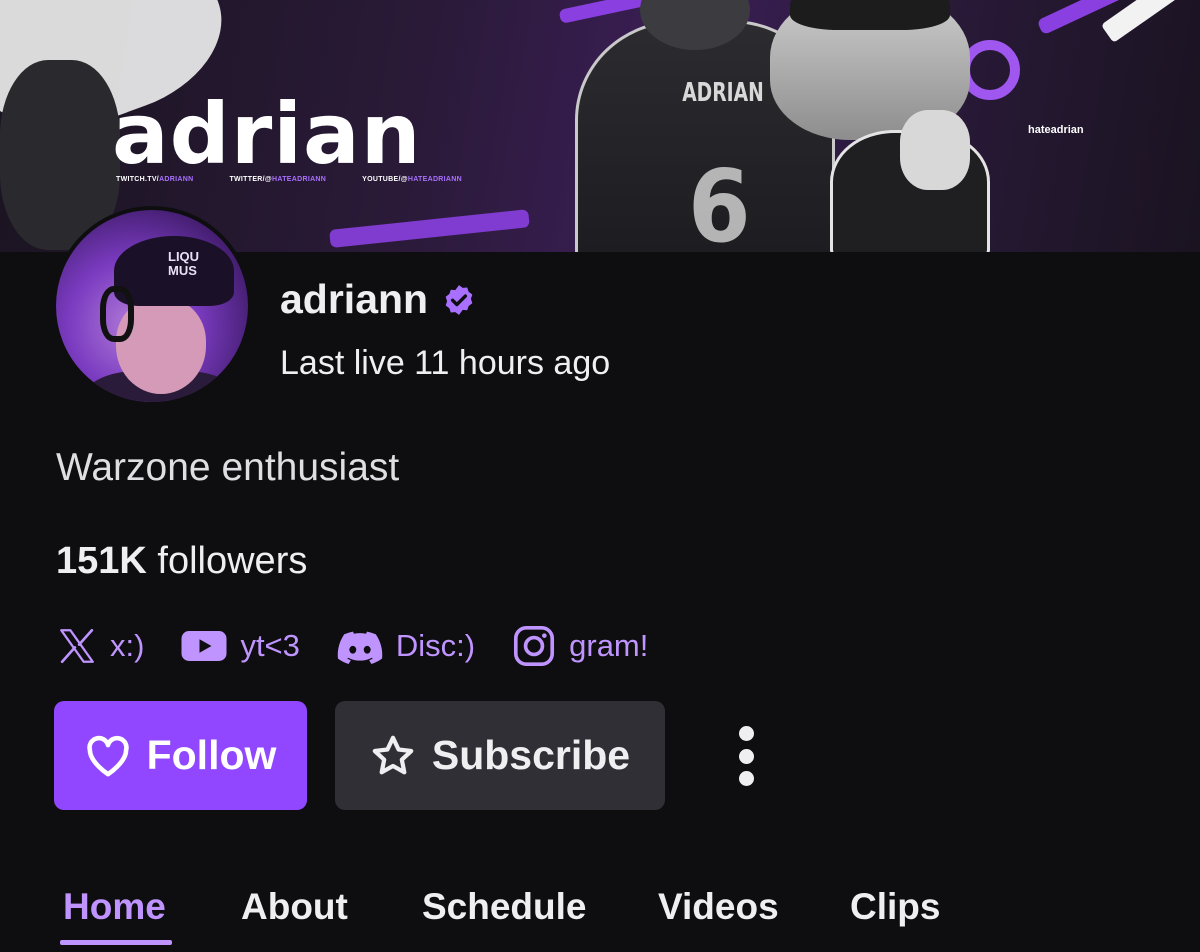 Image resolution: width=1200 pixels, height=952 pixels. Describe the element at coordinates (354, 299) in the screenshot. I see `channel-name: adriann` at that location.